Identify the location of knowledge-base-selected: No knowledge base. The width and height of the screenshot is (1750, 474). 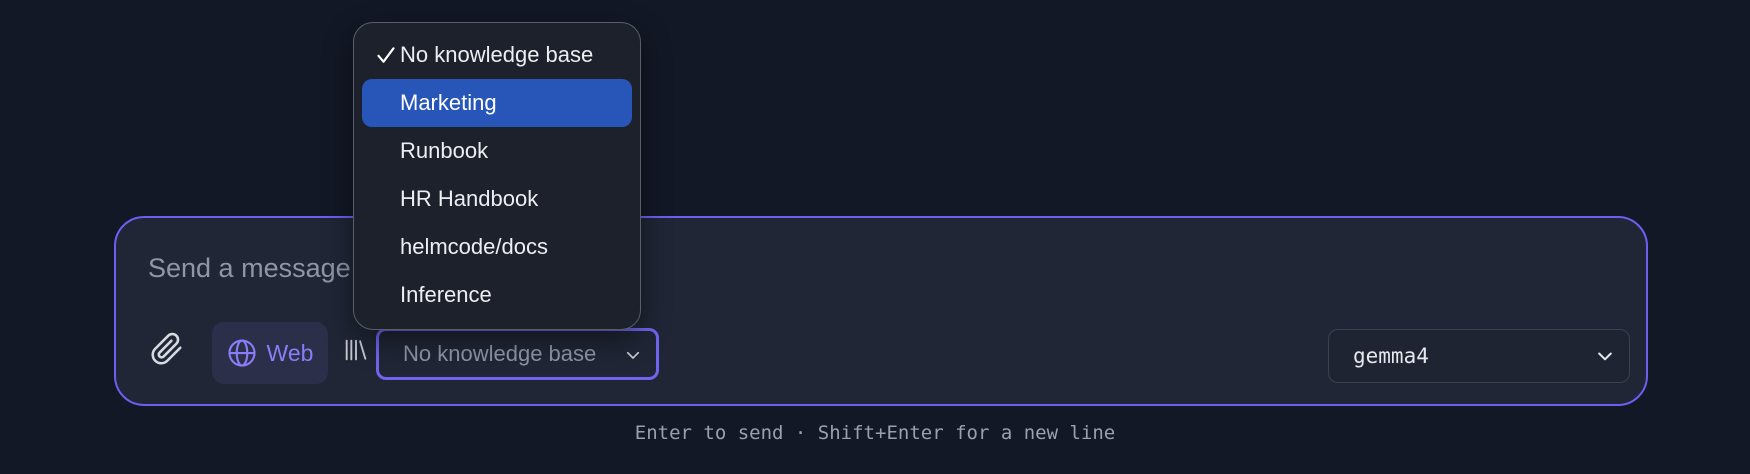
(500, 353).